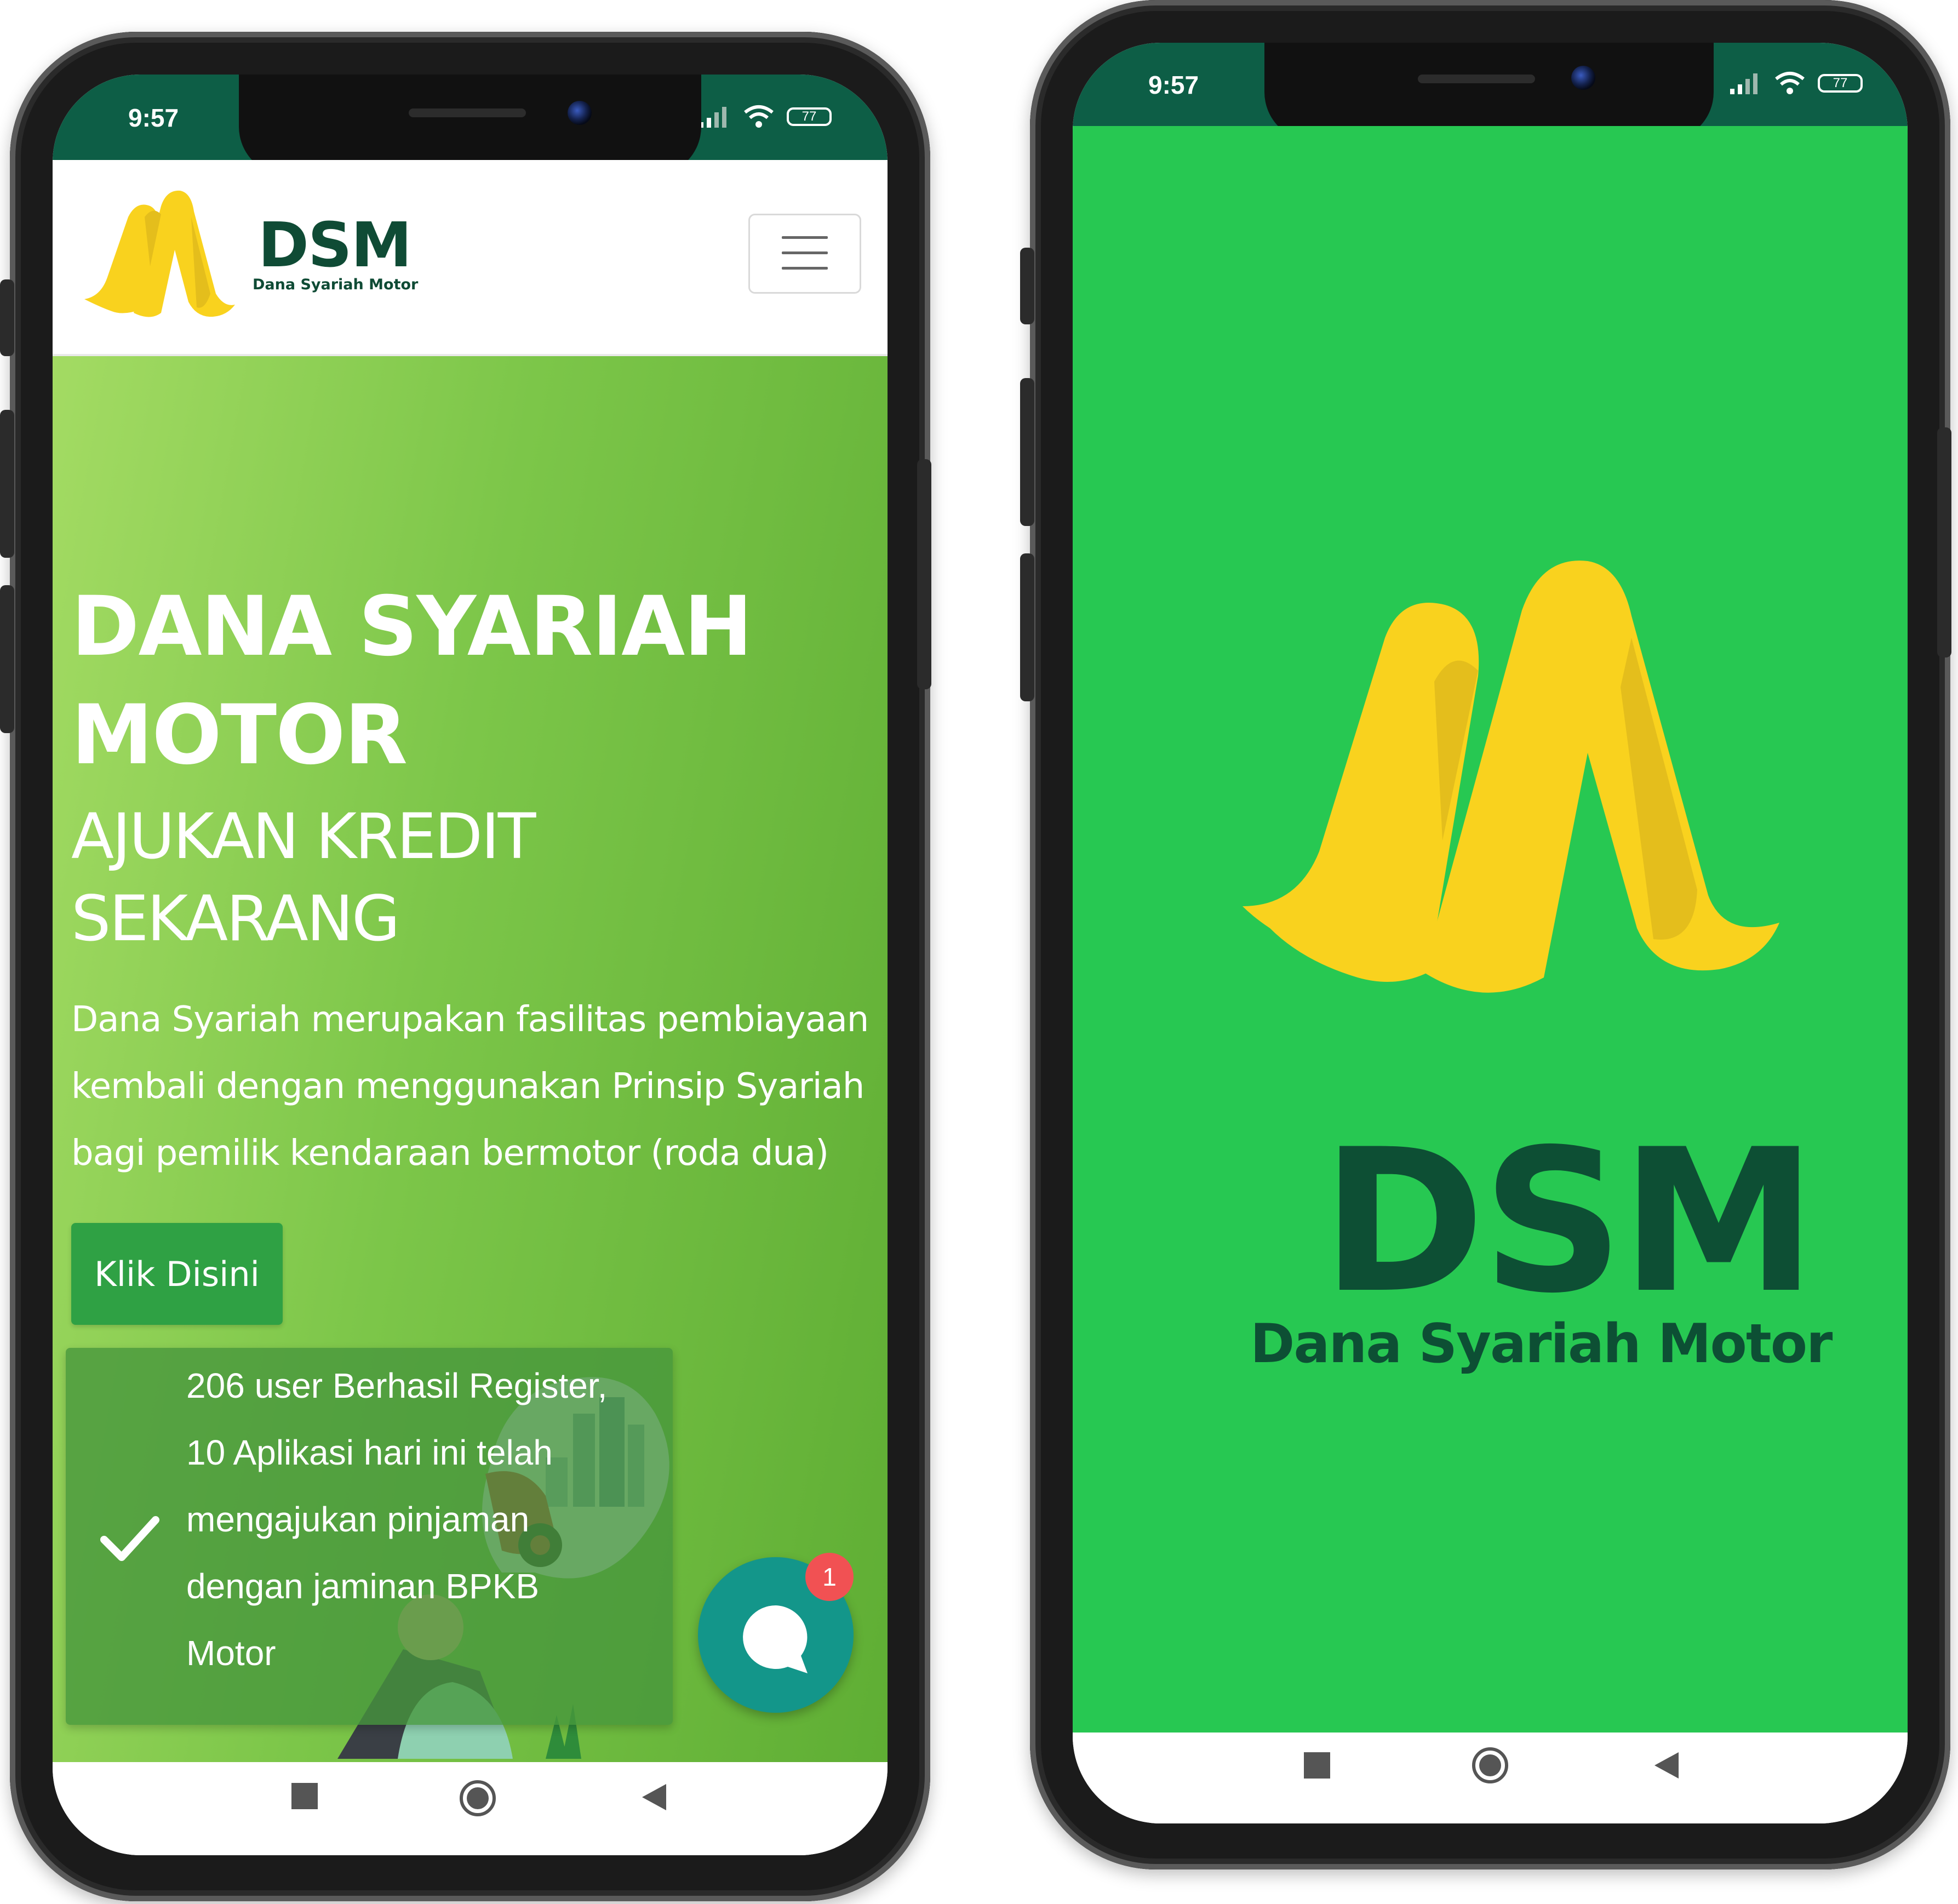 This screenshot has height=1904, width=1958. What do you see at coordinates (412, 626) in the screenshot?
I see `hero-title-line1: DANA SYARIAH` at bounding box center [412, 626].